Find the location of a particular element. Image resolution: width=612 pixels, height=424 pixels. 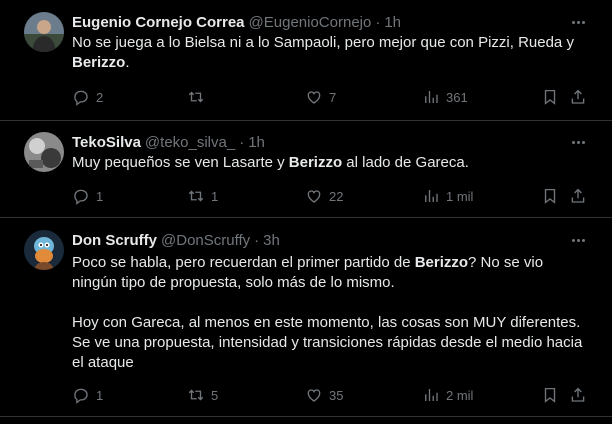

tweet-actions: 2 7 361 is located at coordinates (332, 97).